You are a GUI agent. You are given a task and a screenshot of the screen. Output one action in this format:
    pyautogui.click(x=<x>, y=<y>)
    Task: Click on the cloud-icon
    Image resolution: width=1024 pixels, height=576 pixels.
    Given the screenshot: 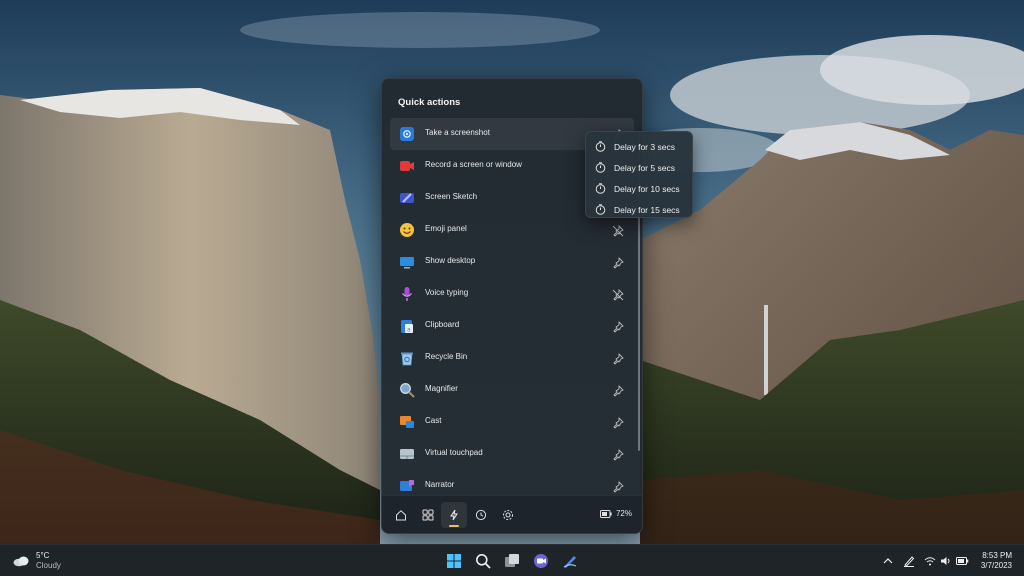 What is the action you would take?
    pyautogui.click(x=21, y=561)
    